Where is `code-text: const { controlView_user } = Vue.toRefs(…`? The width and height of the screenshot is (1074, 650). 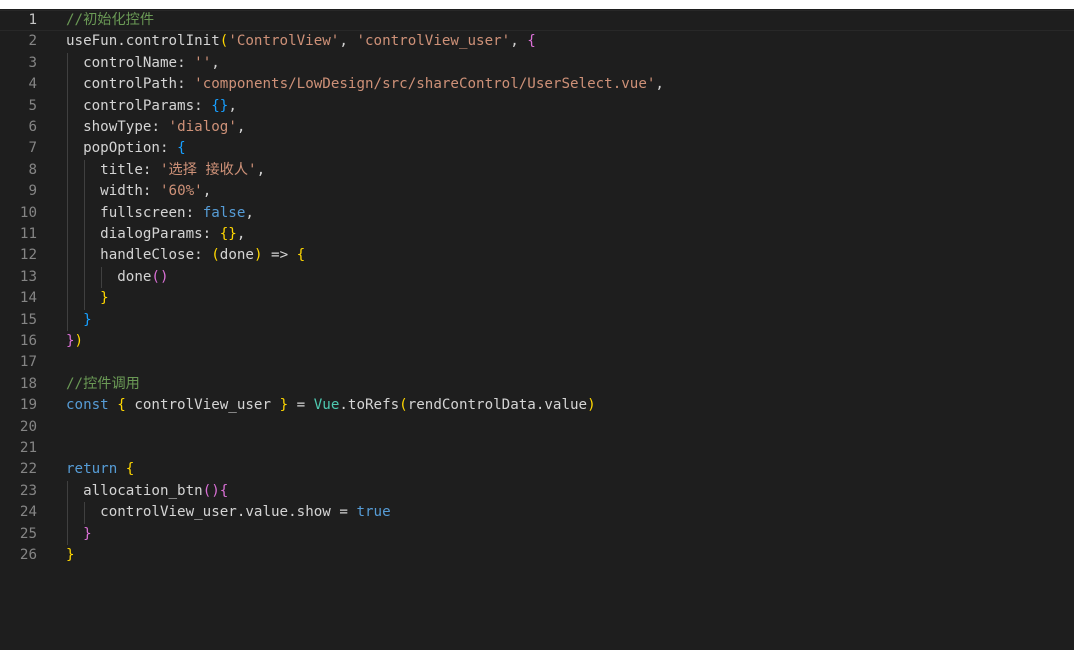
code-text: const { controlView_user } = Vue.toRefs(… is located at coordinates (331, 405).